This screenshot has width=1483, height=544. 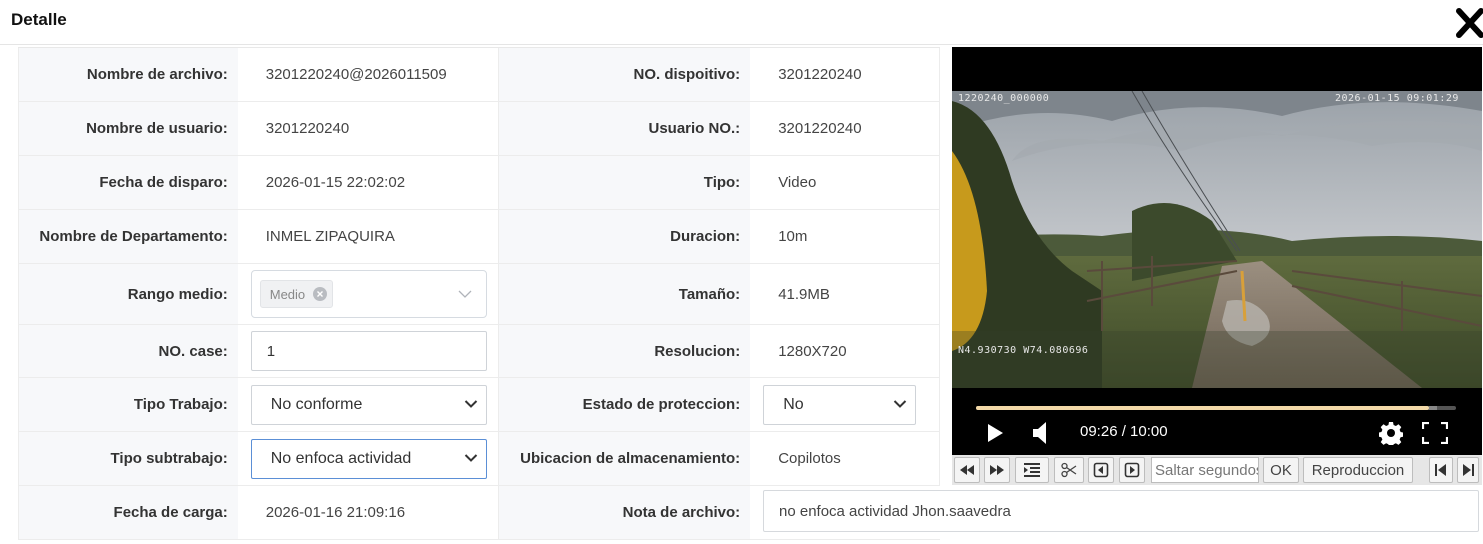 What do you see at coordinates (128, 351) in the screenshot?
I see `label-no-case: NO. case:` at bounding box center [128, 351].